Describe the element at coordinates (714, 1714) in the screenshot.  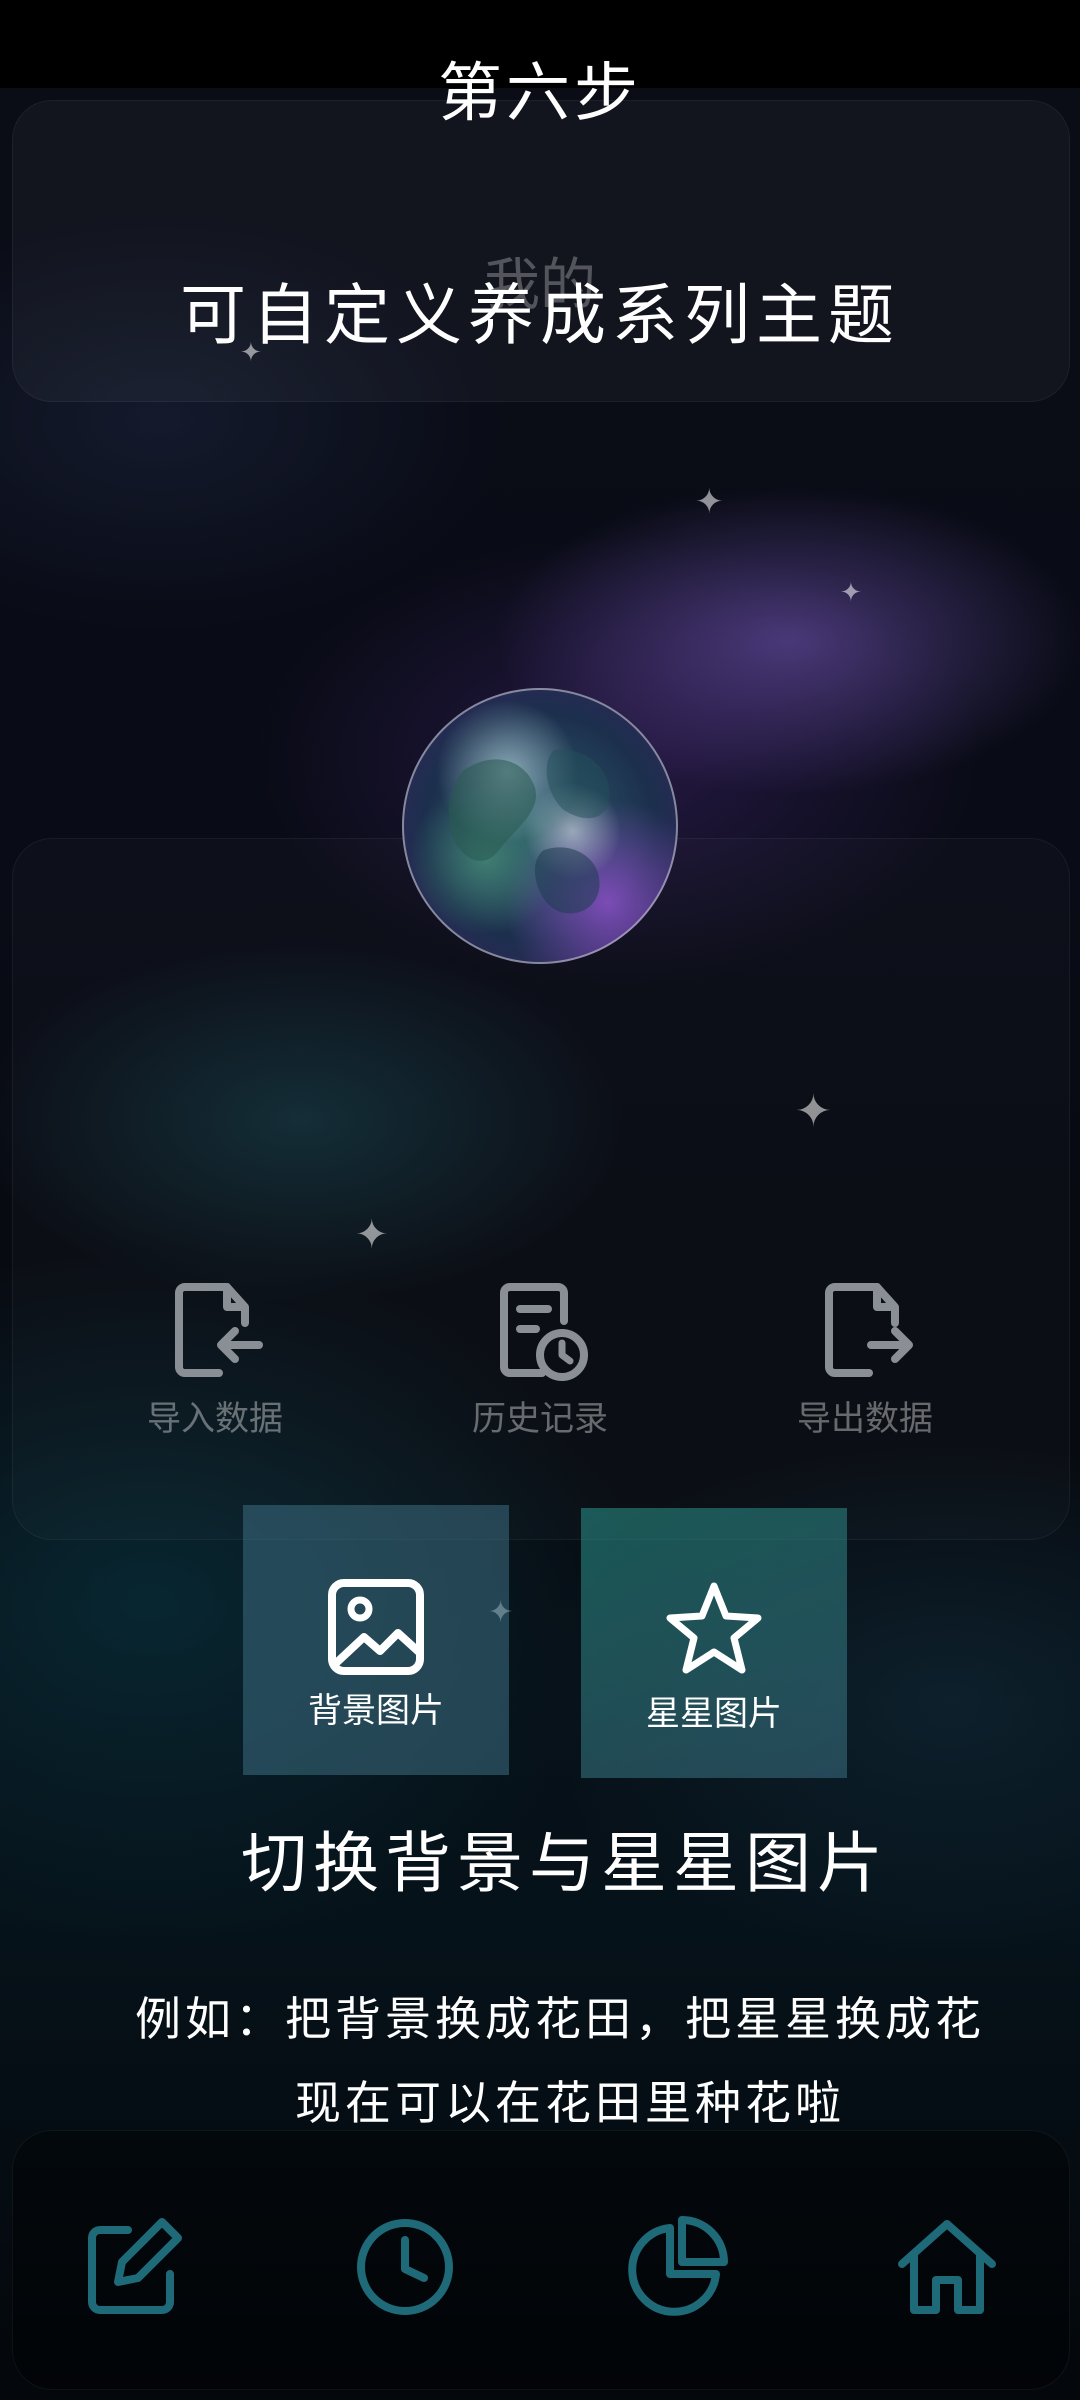
I see `star-image-label: 星星图片` at that location.